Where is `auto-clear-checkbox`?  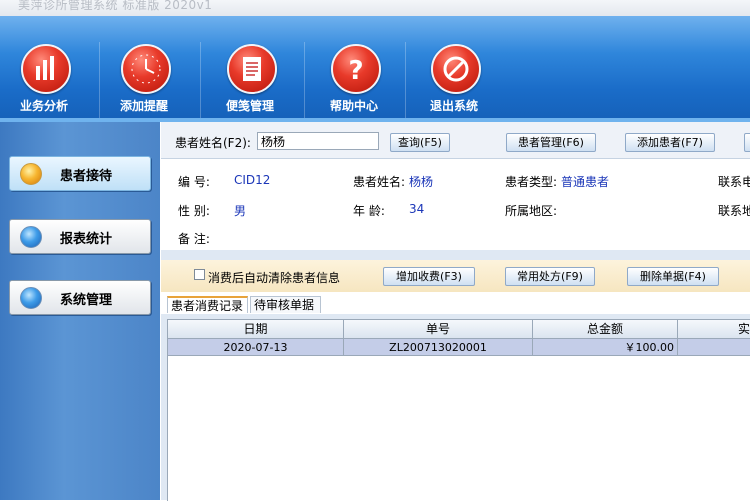 auto-clear-checkbox is located at coordinates (199, 274).